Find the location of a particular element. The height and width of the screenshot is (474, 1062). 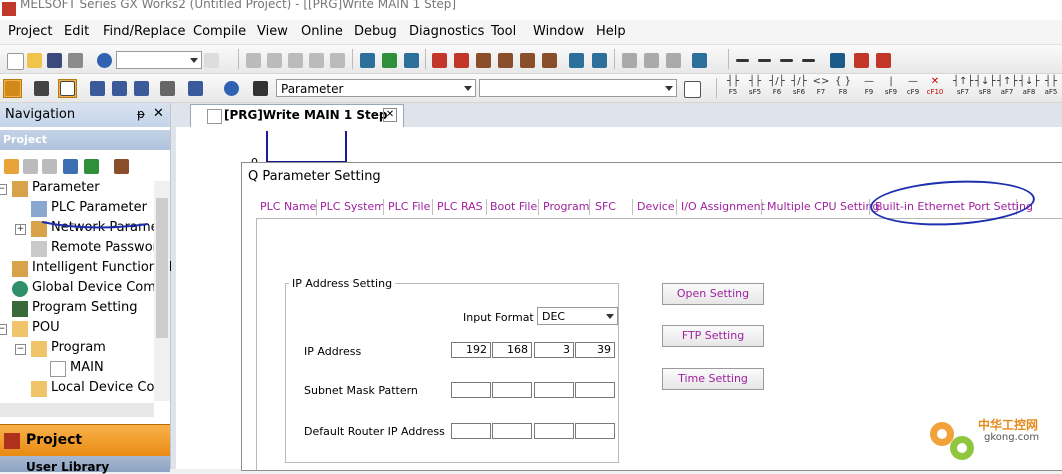

tools-icon is located at coordinates (121, 166).